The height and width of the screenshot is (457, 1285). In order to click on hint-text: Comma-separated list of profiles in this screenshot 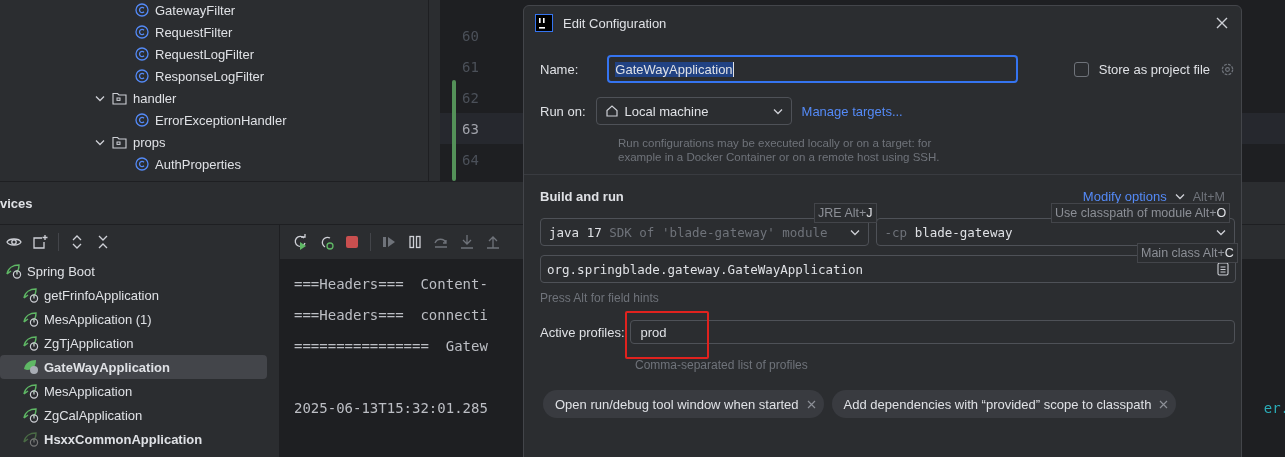, I will do `click(722, 365)`.